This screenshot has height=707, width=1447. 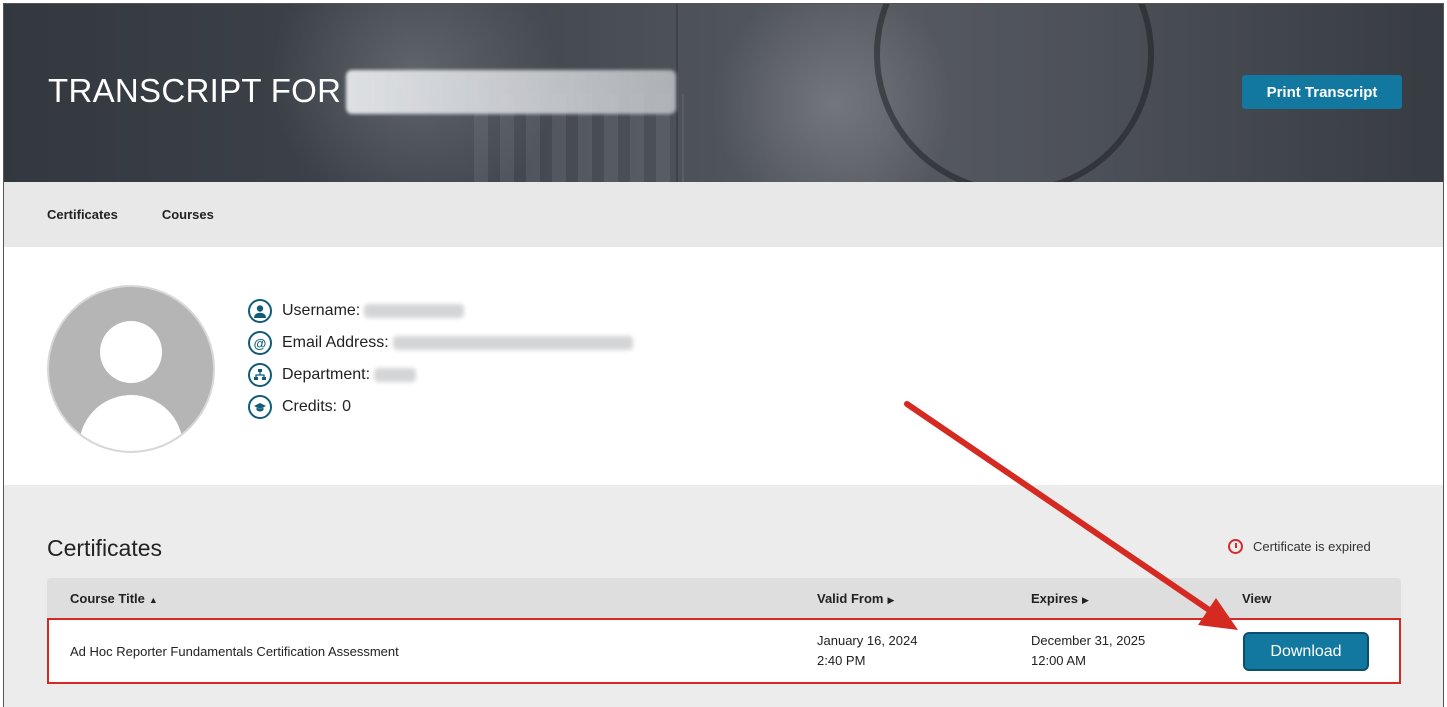 I want to click on username-label: Username:, so click(x=321, y=310).